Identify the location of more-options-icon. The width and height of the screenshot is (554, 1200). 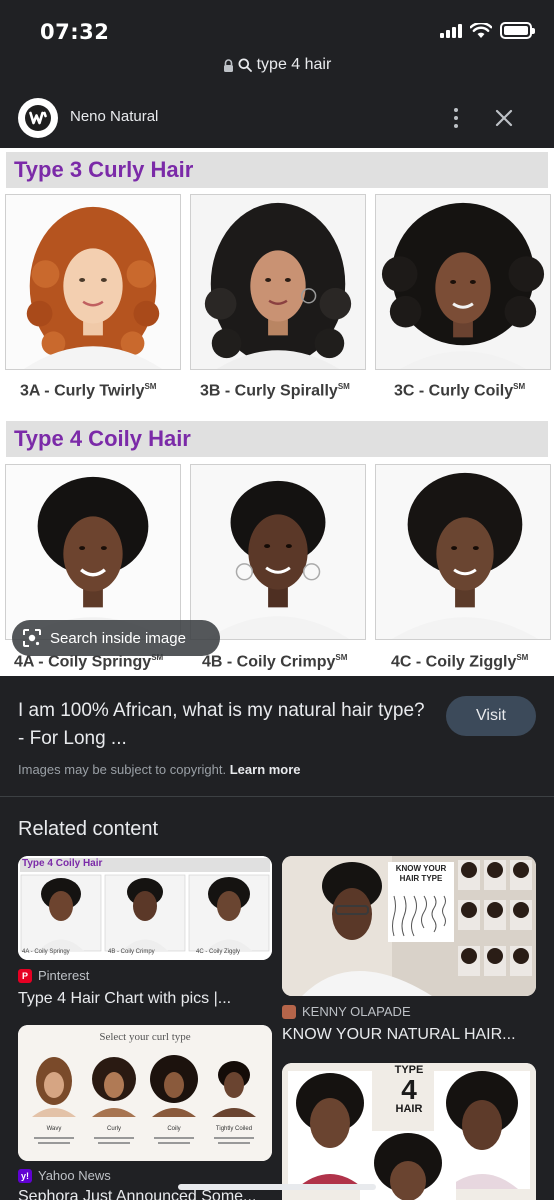
(456, 118).